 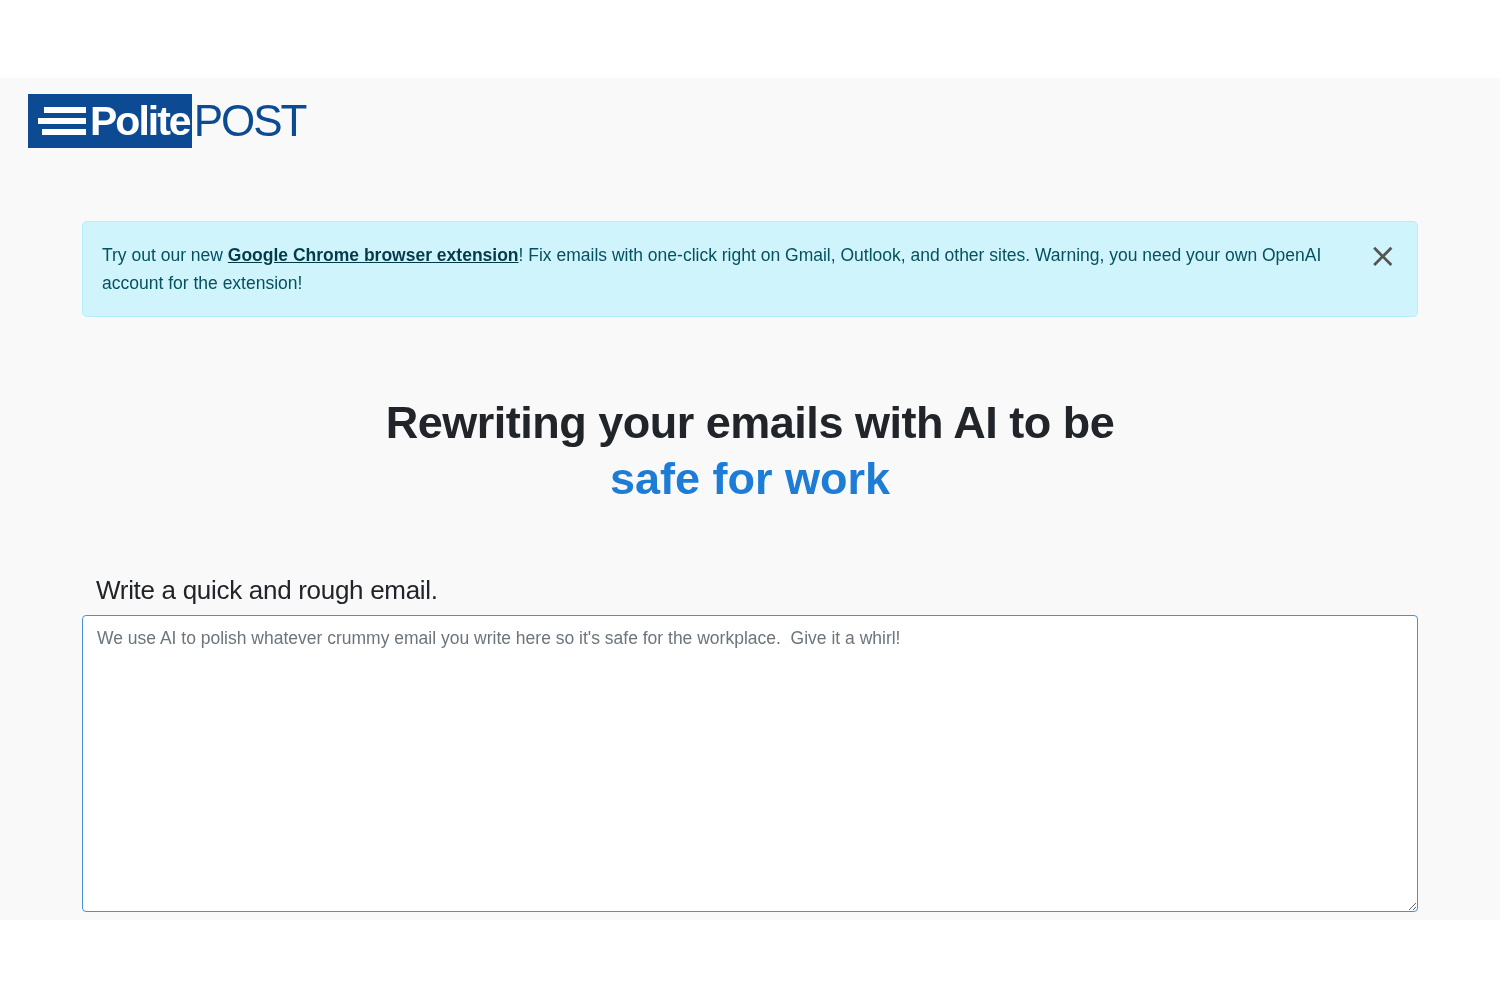 What do you see at coordinates (63, 121) in the screenshot?
I see `lines-icon` at bounding box center [63, 121].